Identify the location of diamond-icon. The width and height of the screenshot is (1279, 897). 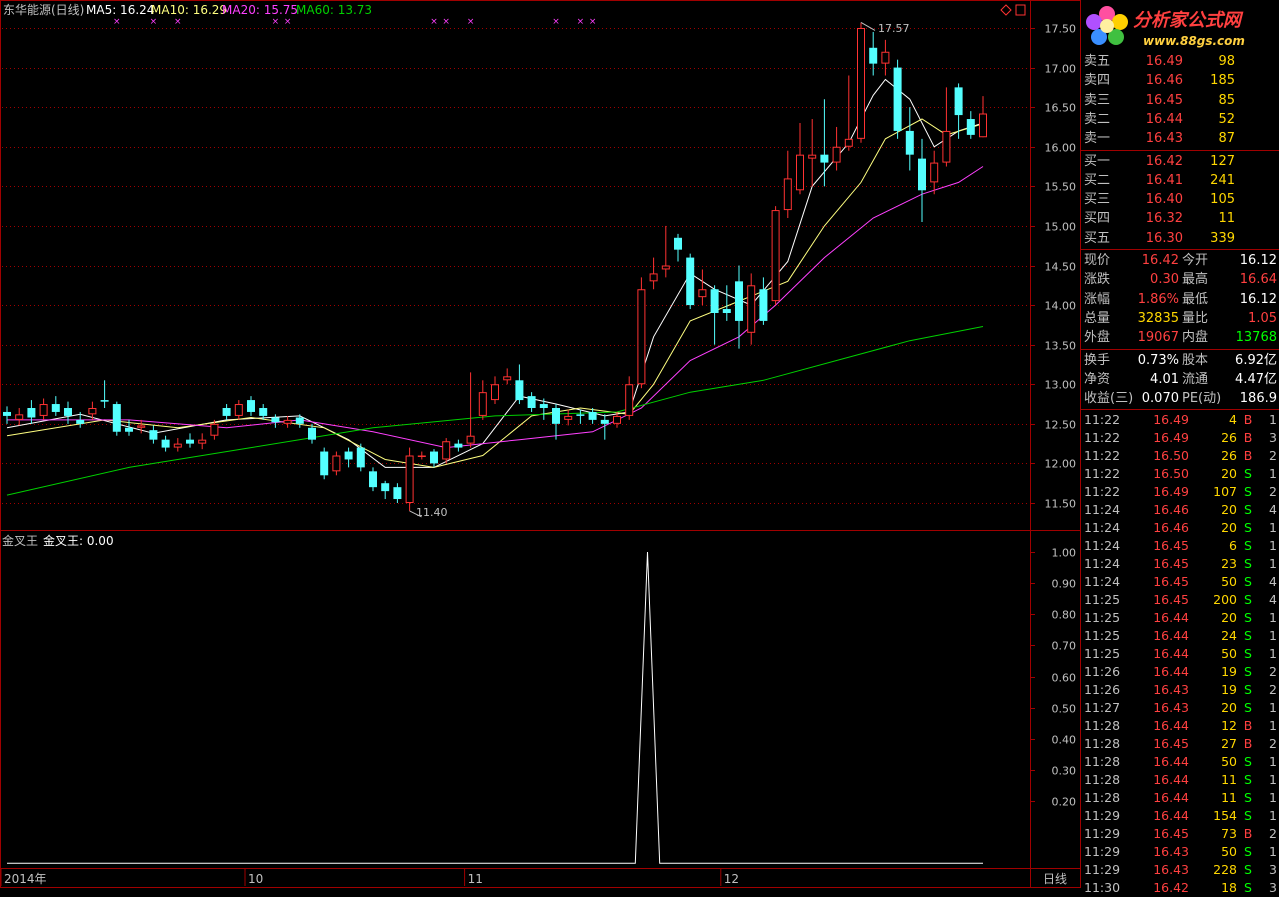
(1006, 10).